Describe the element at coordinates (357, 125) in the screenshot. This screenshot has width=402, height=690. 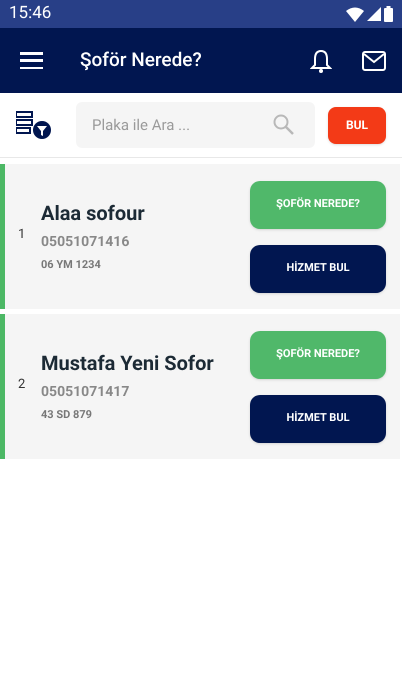
I see `find-button: BUL` at that location.